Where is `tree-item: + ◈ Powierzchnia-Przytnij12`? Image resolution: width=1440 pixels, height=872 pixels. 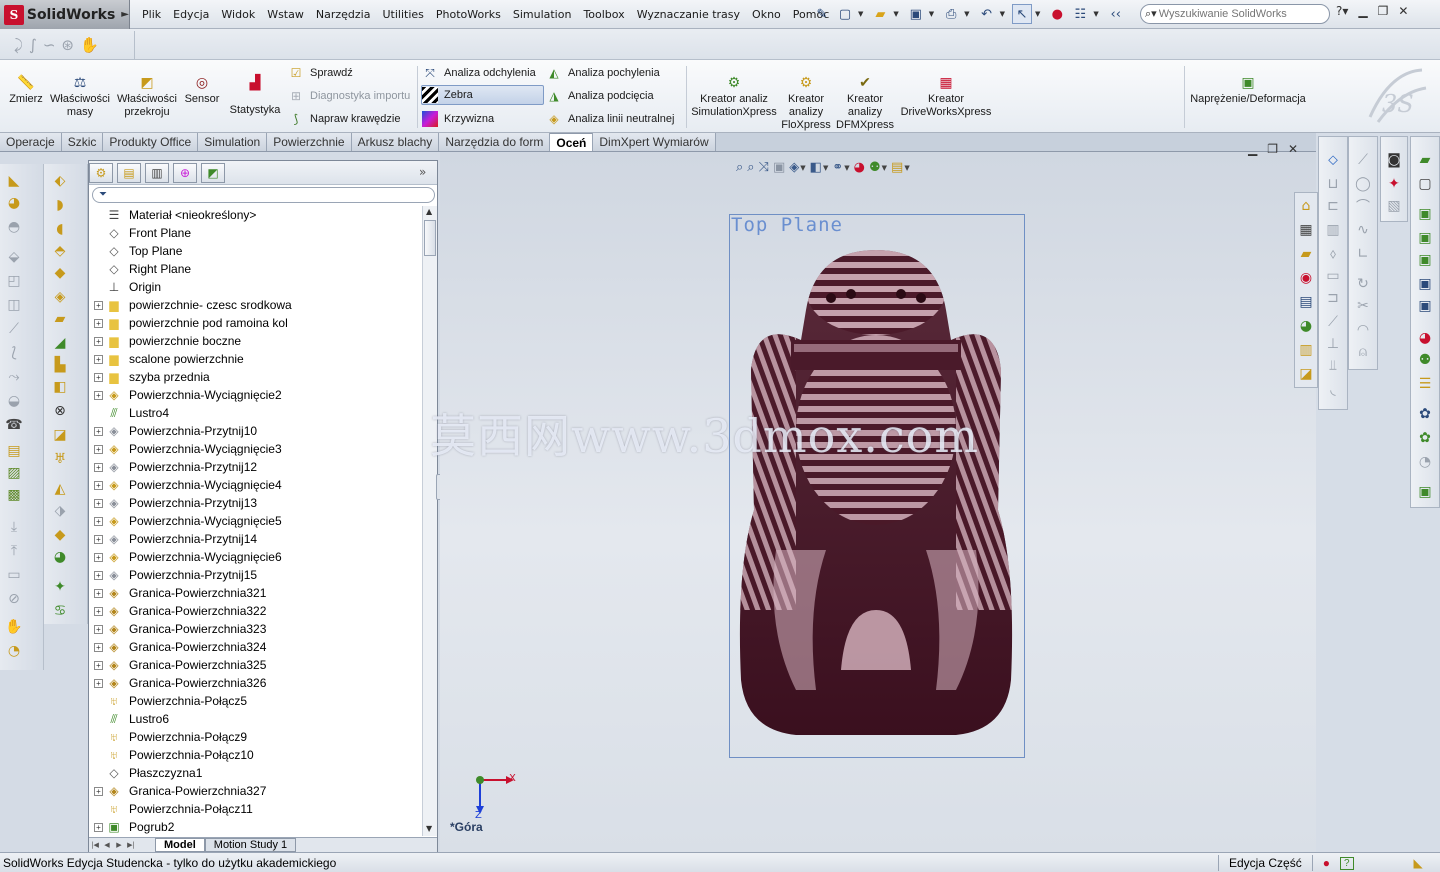
tree-item: + ◈ Powierzchnia-Przytnij12 is located at coordinates (255, 467).